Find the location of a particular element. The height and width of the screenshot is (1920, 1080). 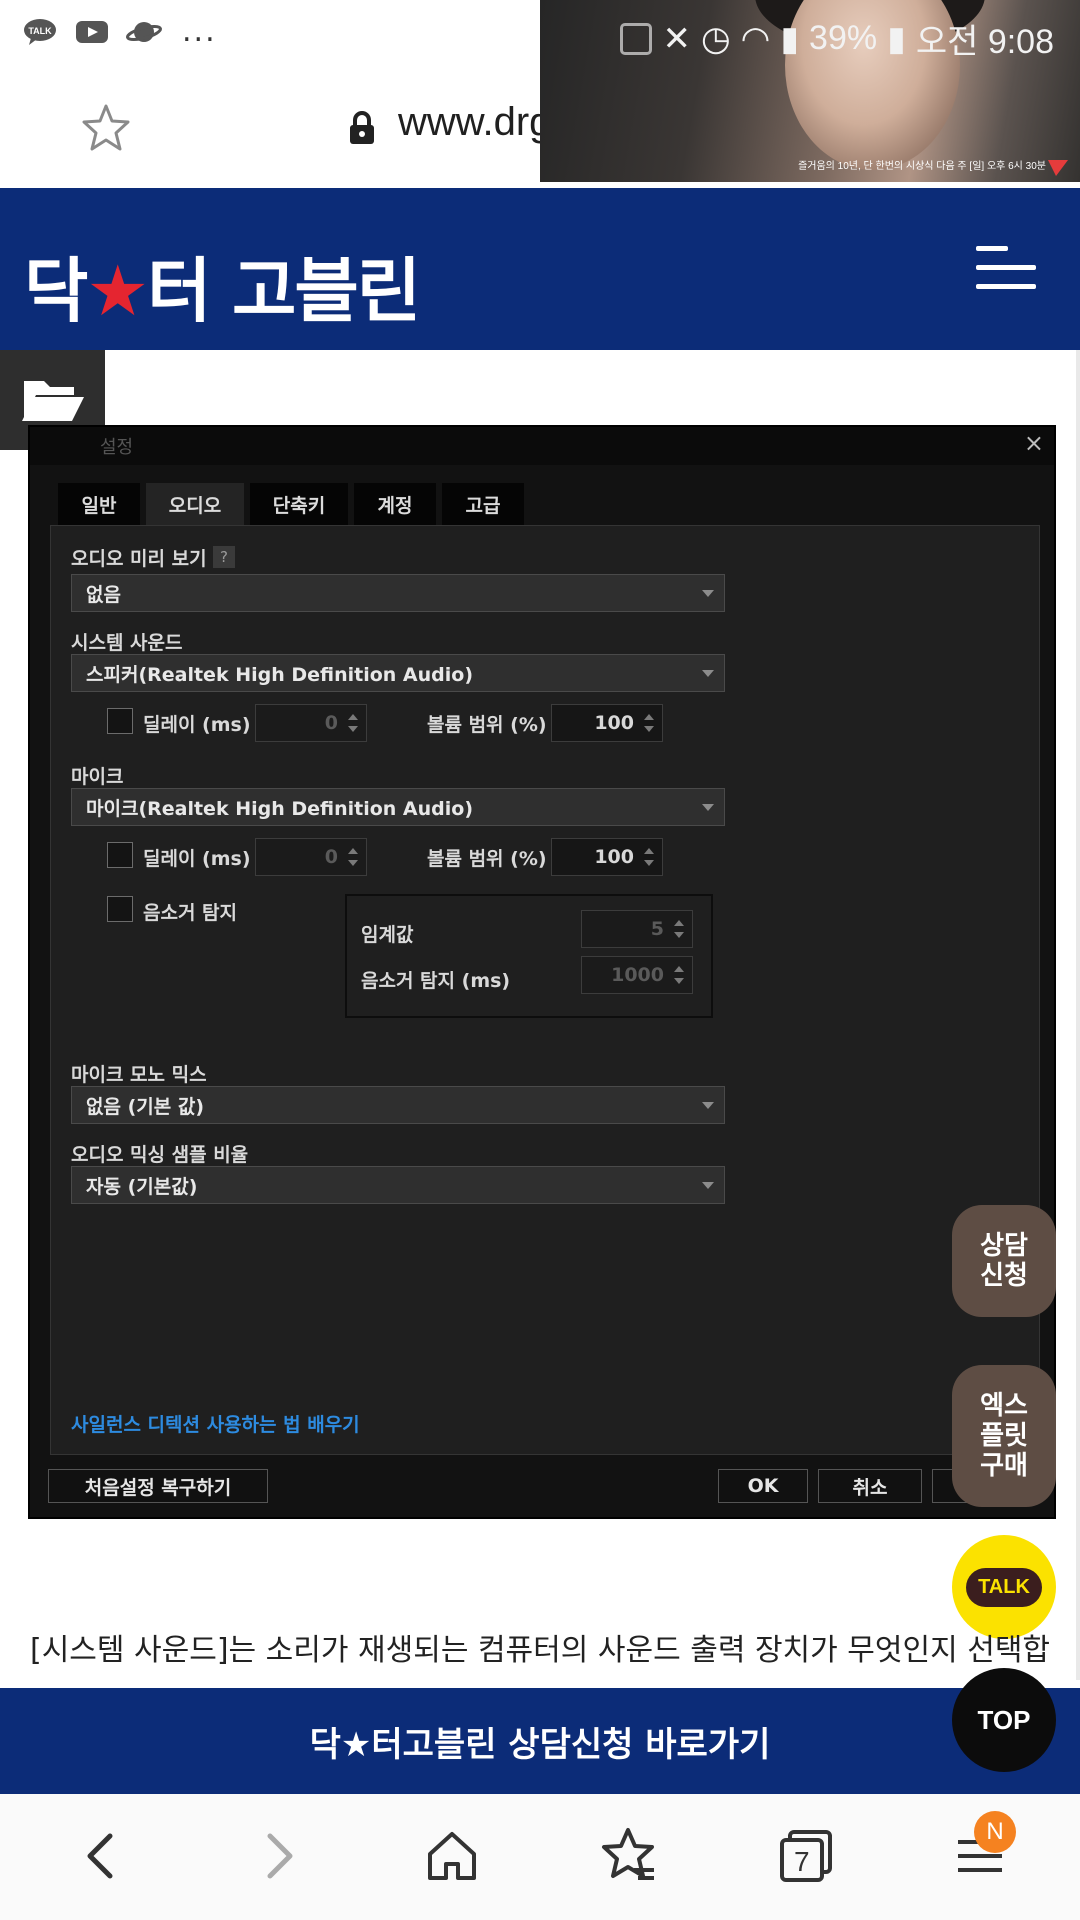

lock-icon is located at coordinates (362, 128).